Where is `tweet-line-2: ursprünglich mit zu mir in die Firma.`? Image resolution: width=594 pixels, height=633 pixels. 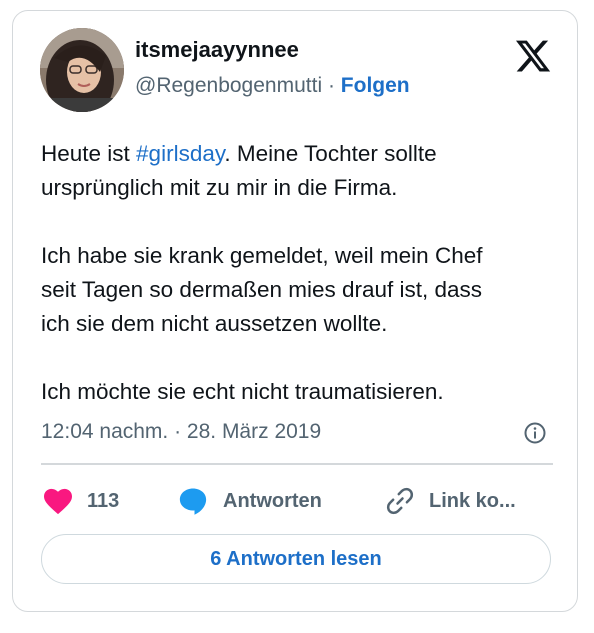
tweet-line-2: ursprünglich mit zu mir in die Firma. is located at coordinates (219, 187).